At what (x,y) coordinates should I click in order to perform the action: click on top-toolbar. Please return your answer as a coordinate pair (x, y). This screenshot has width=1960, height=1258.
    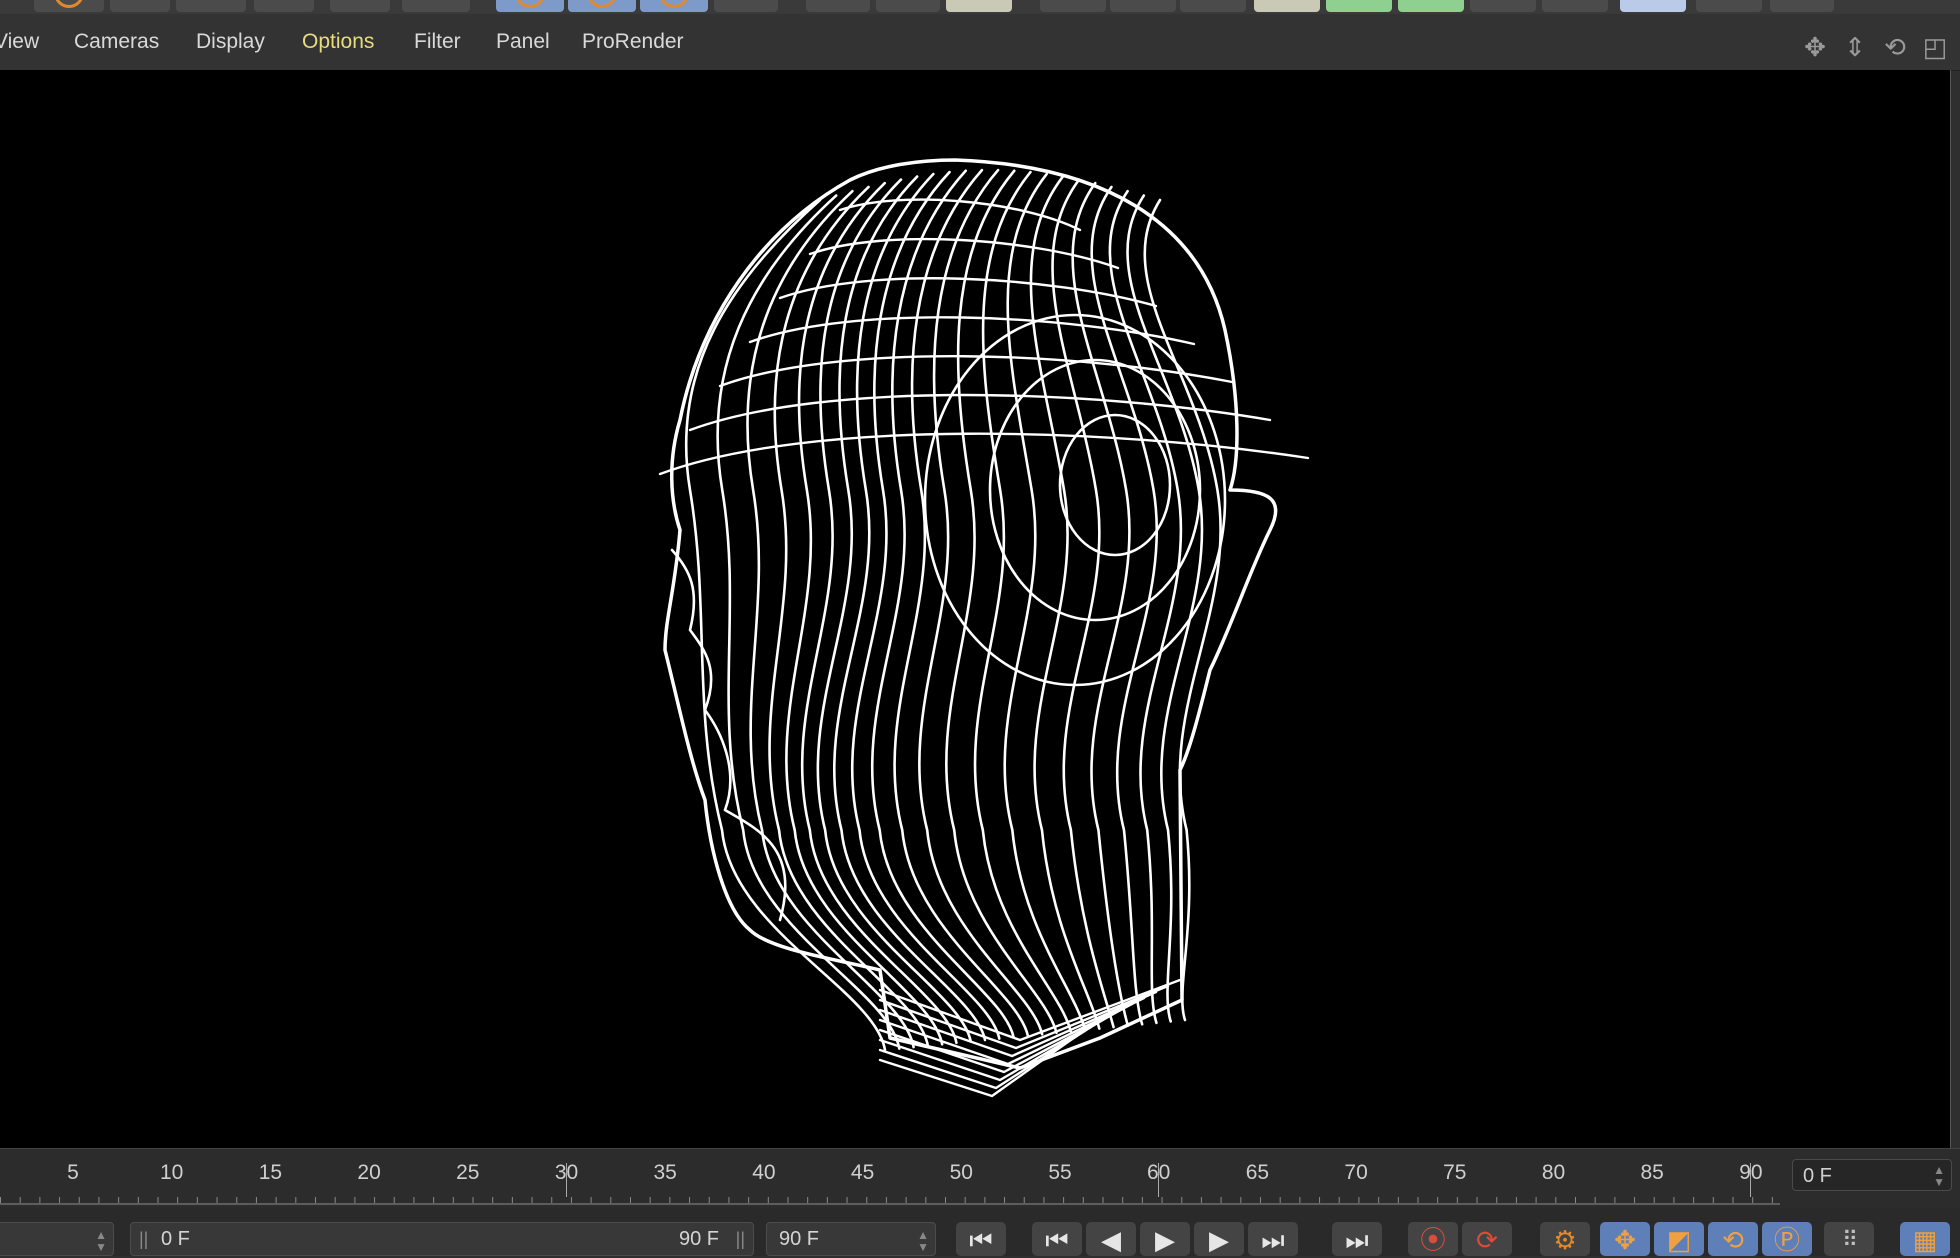
    Looking at the image, I should click on (980, 7).